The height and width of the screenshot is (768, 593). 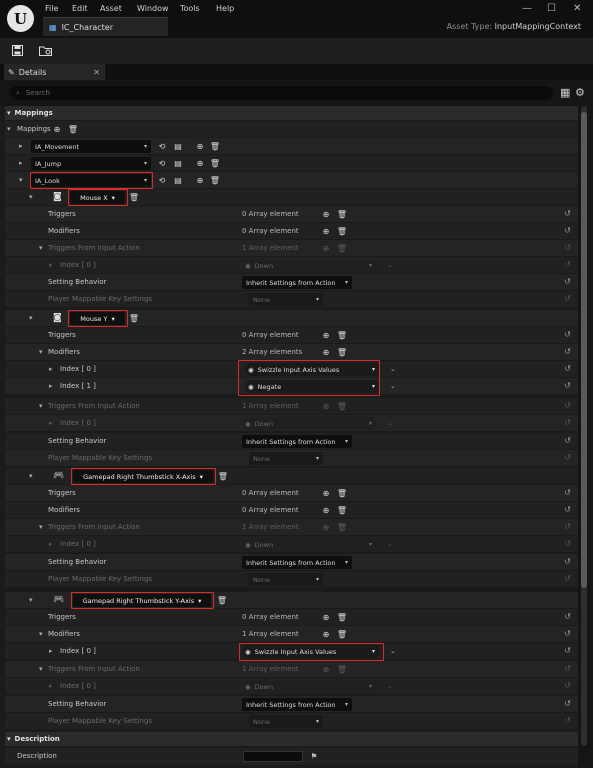 I want to click on menu-edit: Edit, so click(x=80, y=8).